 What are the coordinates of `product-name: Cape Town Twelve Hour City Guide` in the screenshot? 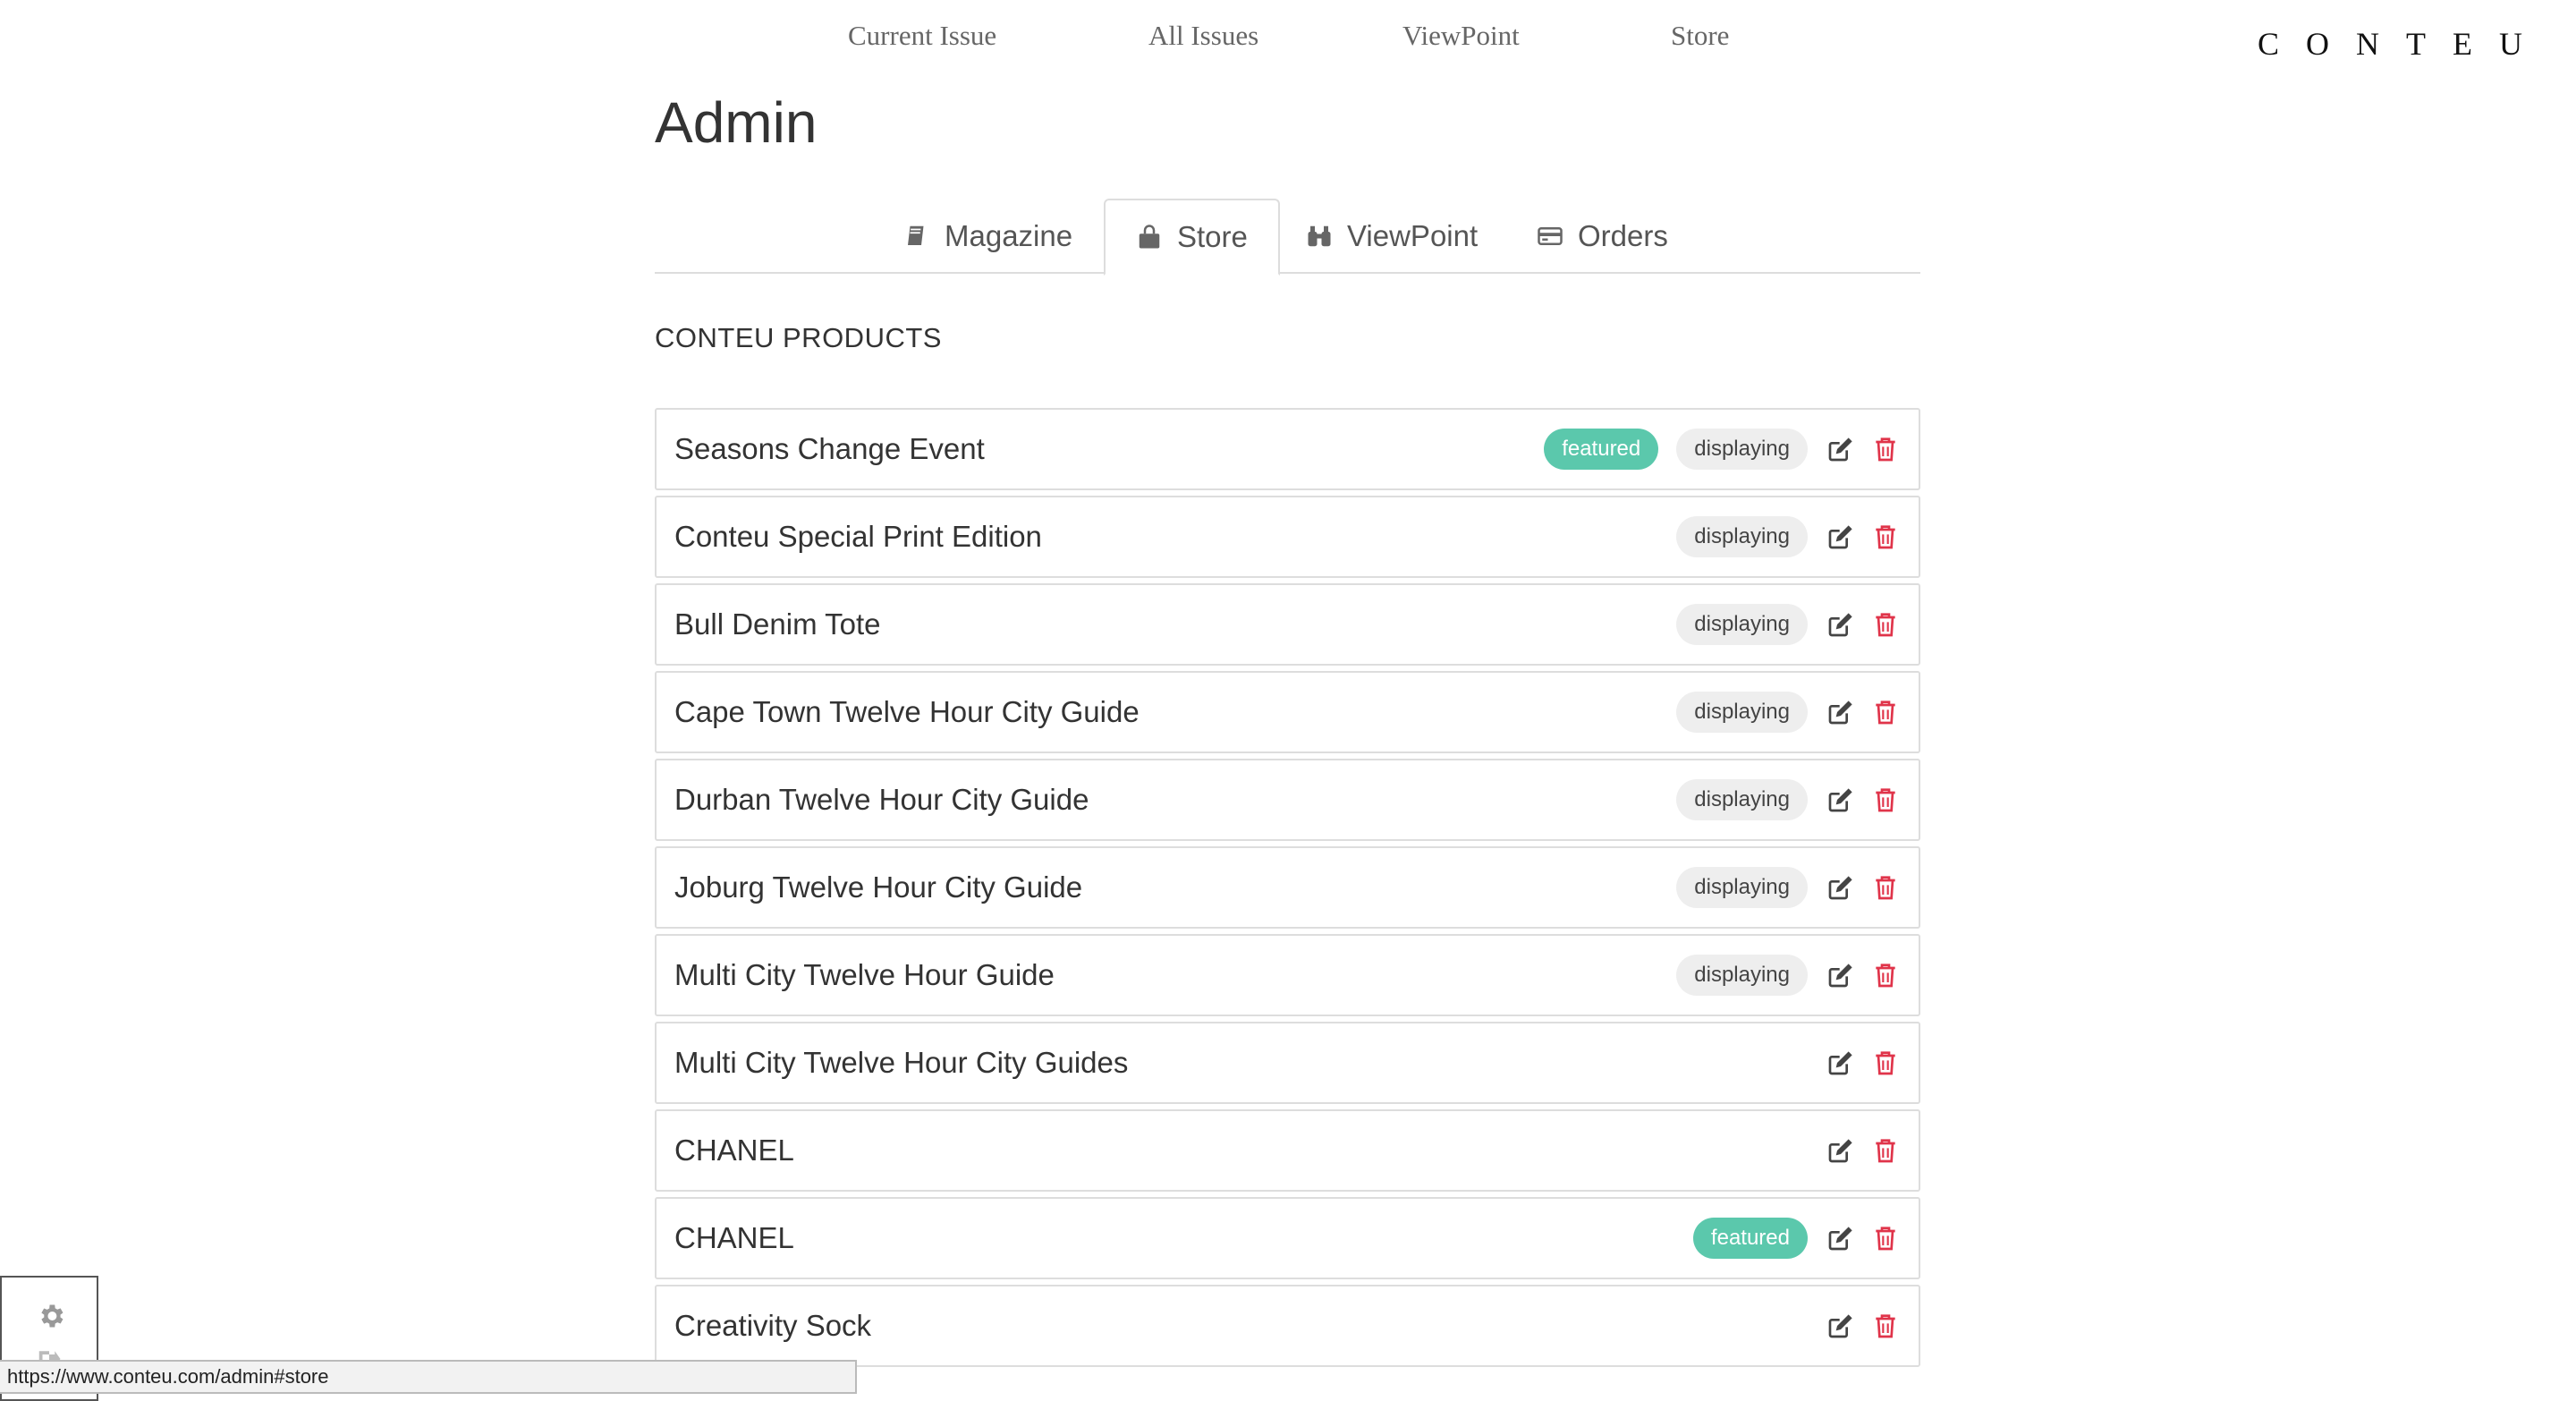 It's located at (1166, 712).